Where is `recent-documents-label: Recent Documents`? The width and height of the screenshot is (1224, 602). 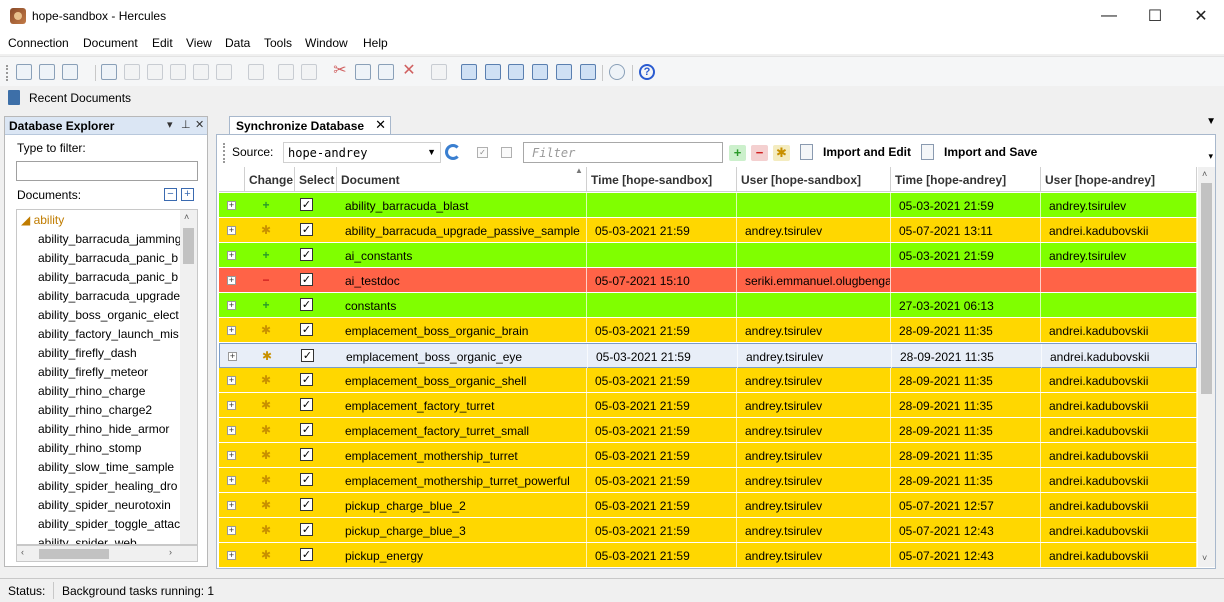
recent-documents-label: Recent Documents is located at coordinates (80, 98).